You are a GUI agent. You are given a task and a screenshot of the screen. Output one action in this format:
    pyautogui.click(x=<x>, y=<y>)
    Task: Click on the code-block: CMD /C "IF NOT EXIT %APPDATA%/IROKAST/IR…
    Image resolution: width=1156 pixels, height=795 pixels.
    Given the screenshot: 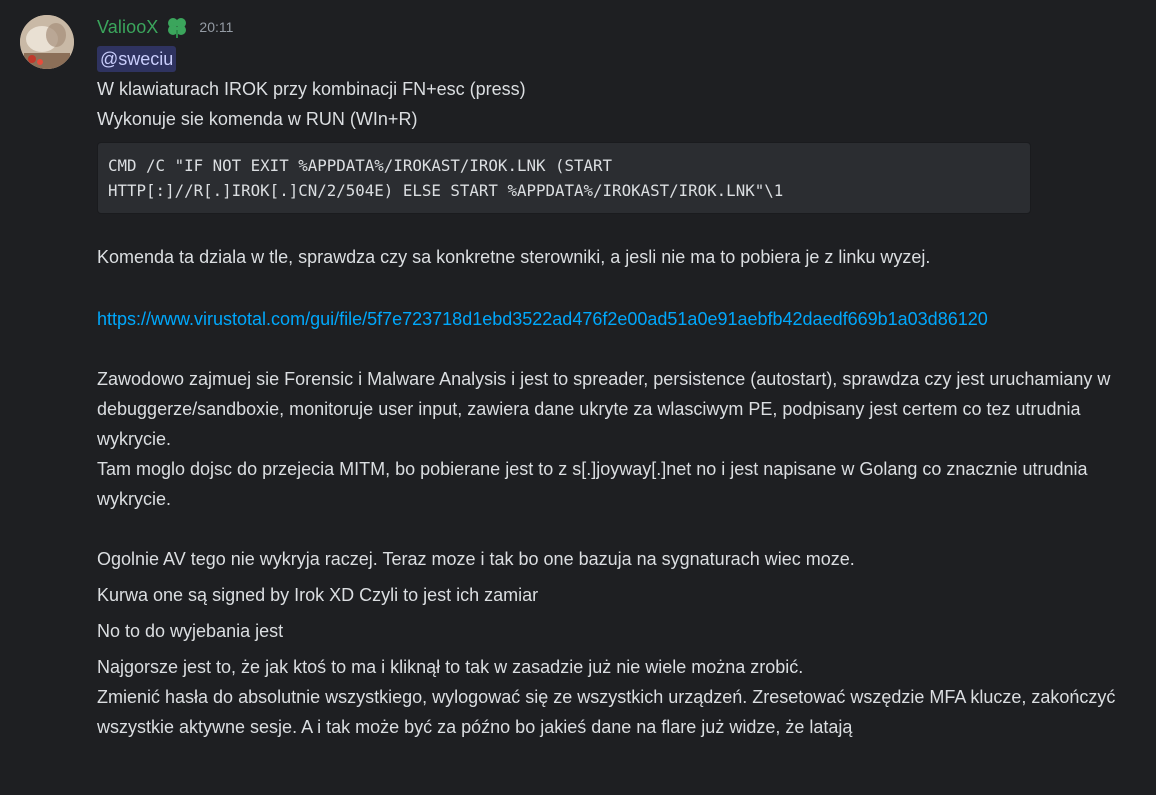 What is the action you would take?
    pyautogui.click(x=564, y=178)
    